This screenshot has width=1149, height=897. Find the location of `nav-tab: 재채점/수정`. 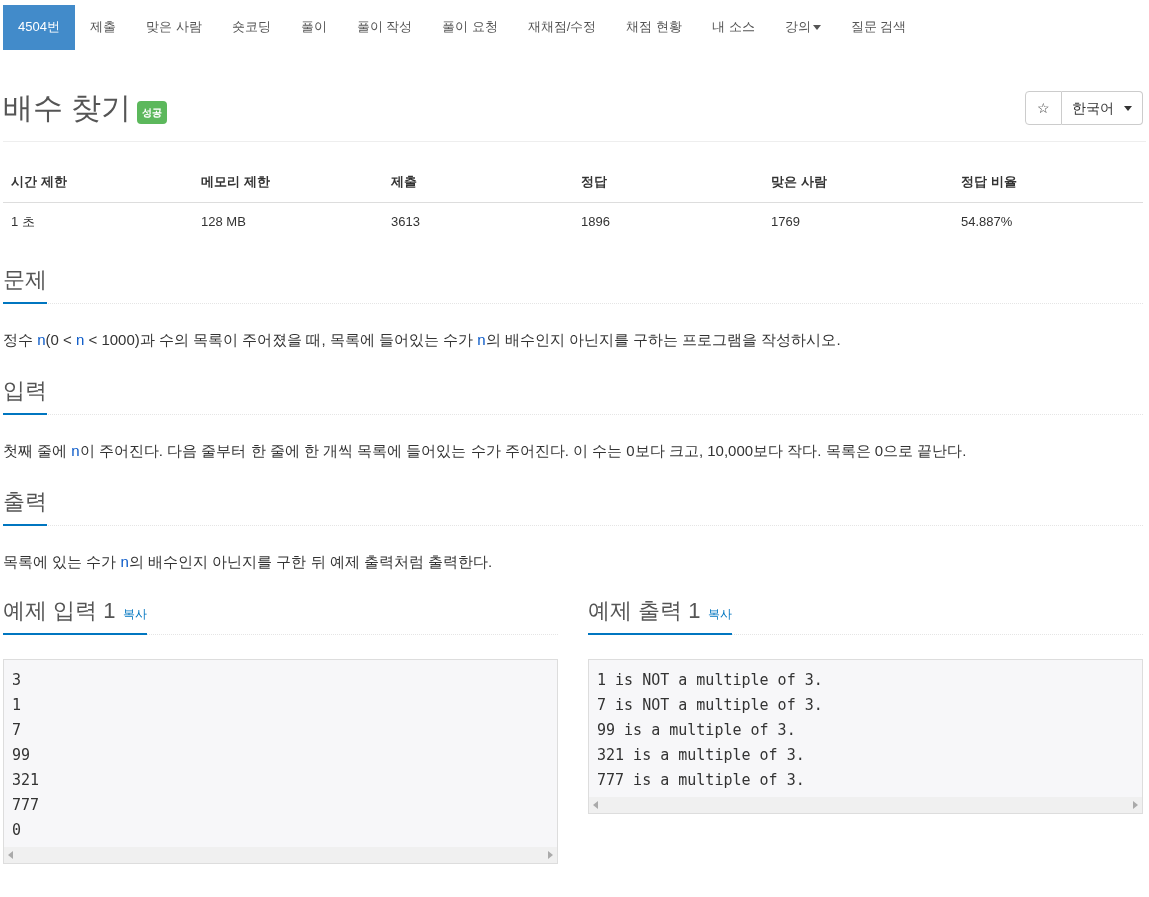

nav-tab: 재채점/수정 is located at coordinates (562, 27).